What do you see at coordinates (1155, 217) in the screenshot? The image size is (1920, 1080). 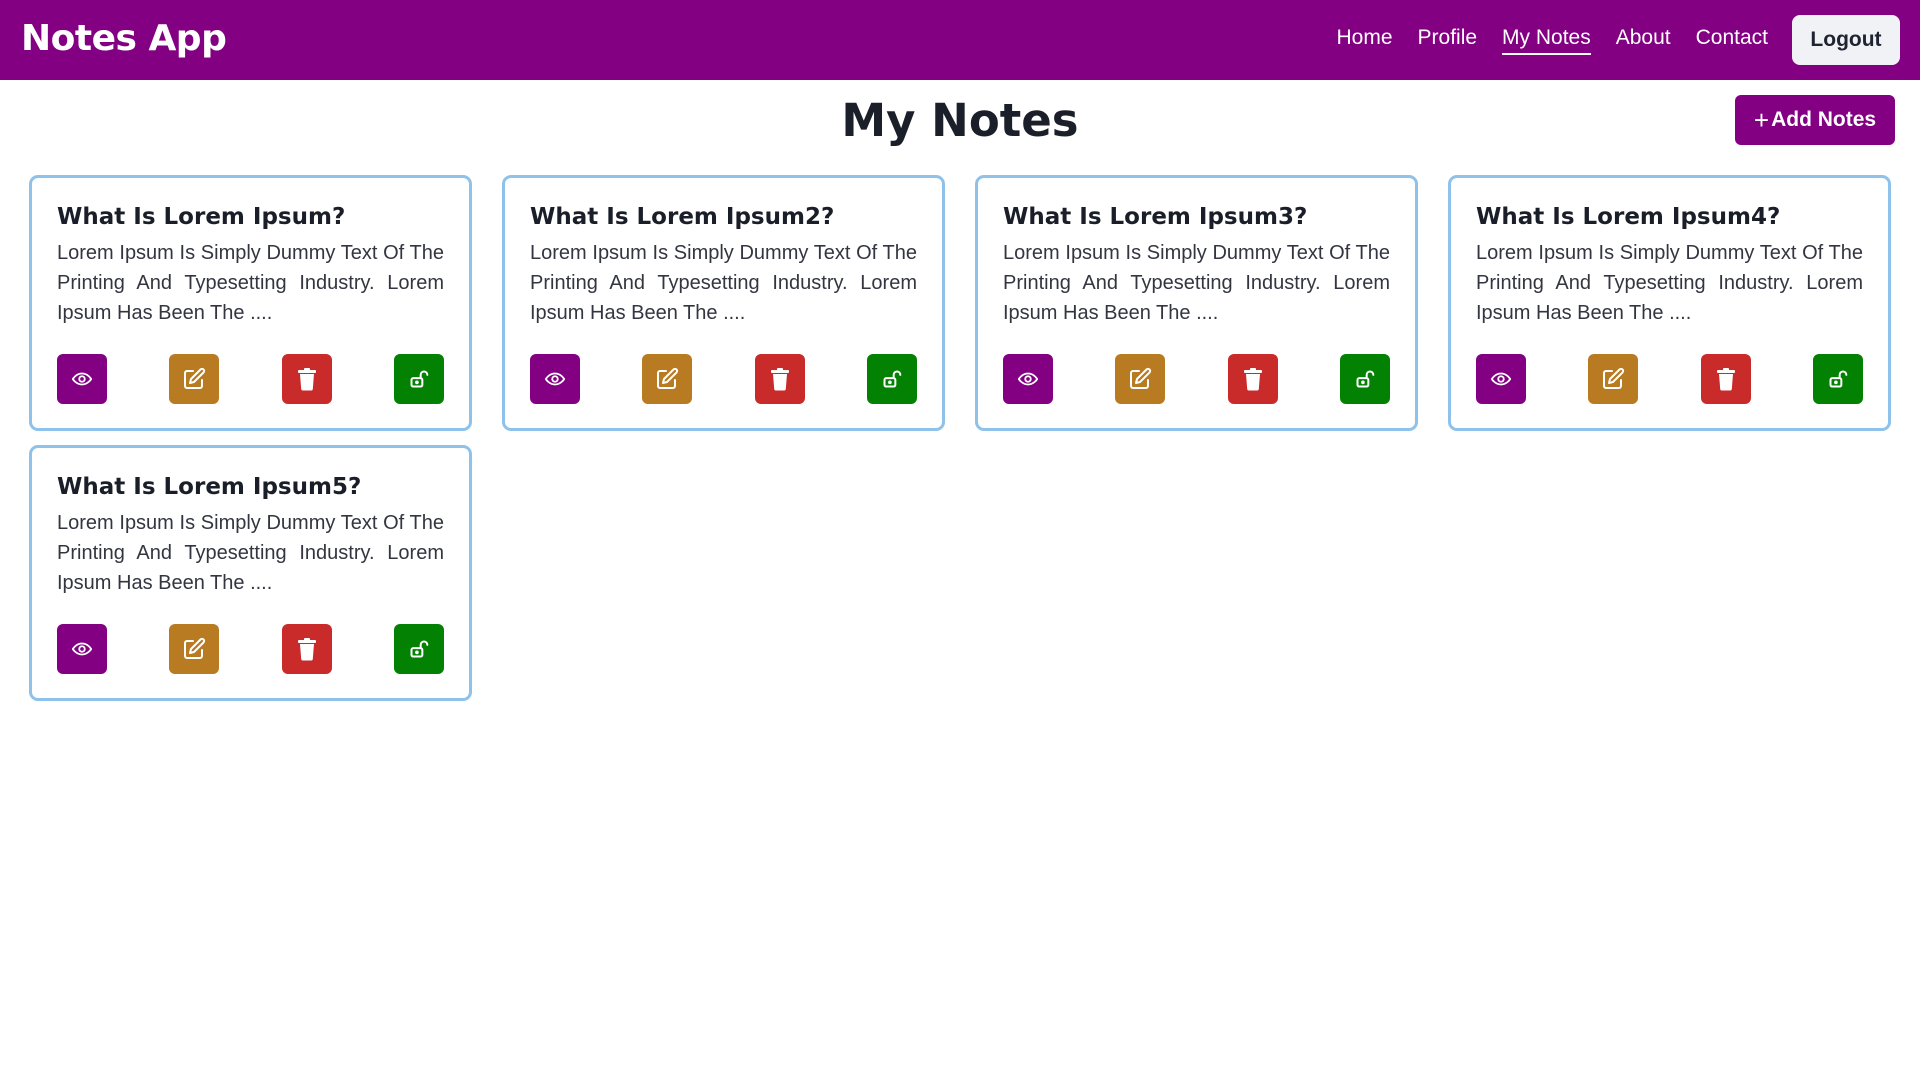 I see `note-title: What Is Lorem Ipsum3?` at bounding box center [1155, 217].